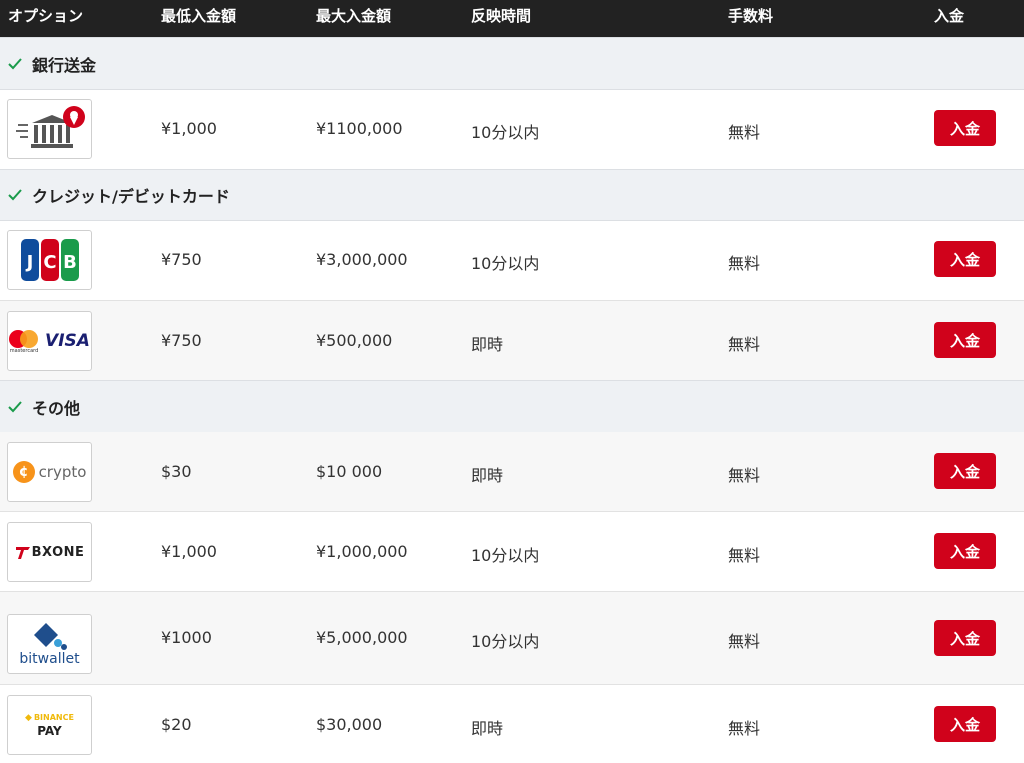  Describe the element at coordinates (50, 636) in the screenshot. I see `bitwallet-mark-icon` at that location.